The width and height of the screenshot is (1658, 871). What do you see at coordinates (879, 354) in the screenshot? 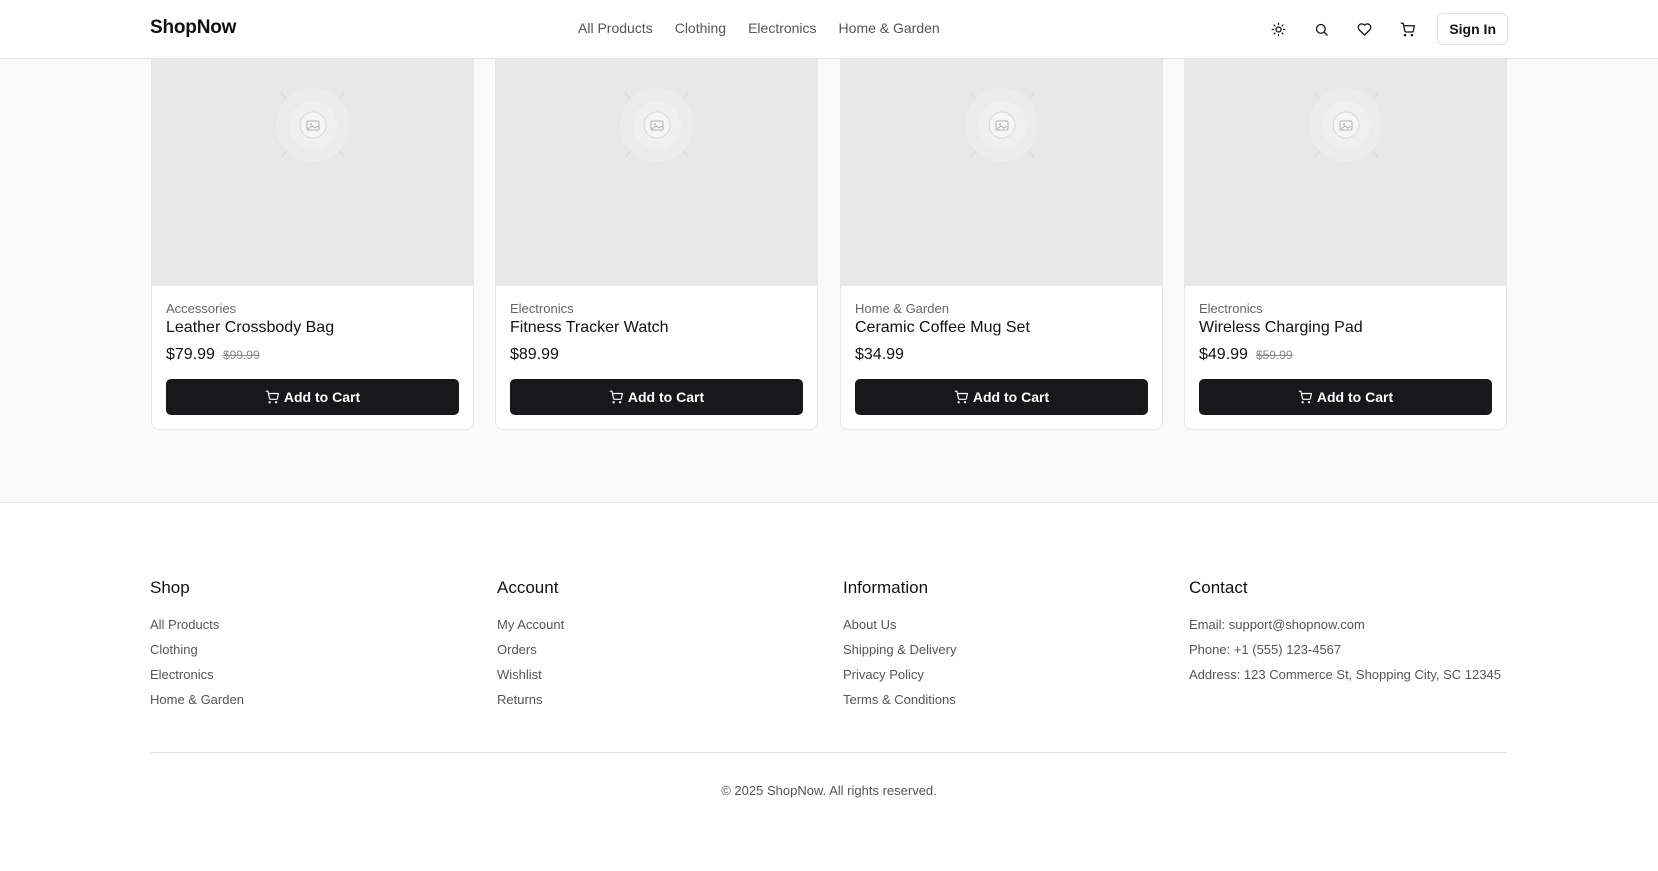
I see `product-price: $34.99` at bounding box center [879, 354].